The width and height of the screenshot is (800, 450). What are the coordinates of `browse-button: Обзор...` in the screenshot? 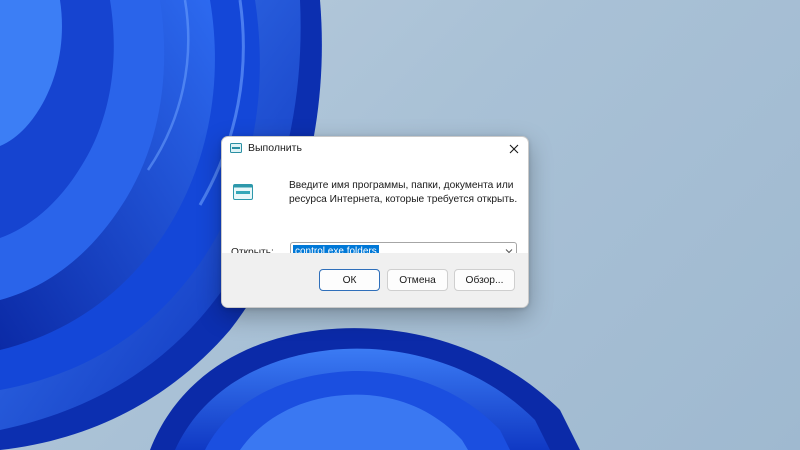 It's located at (484, 280).